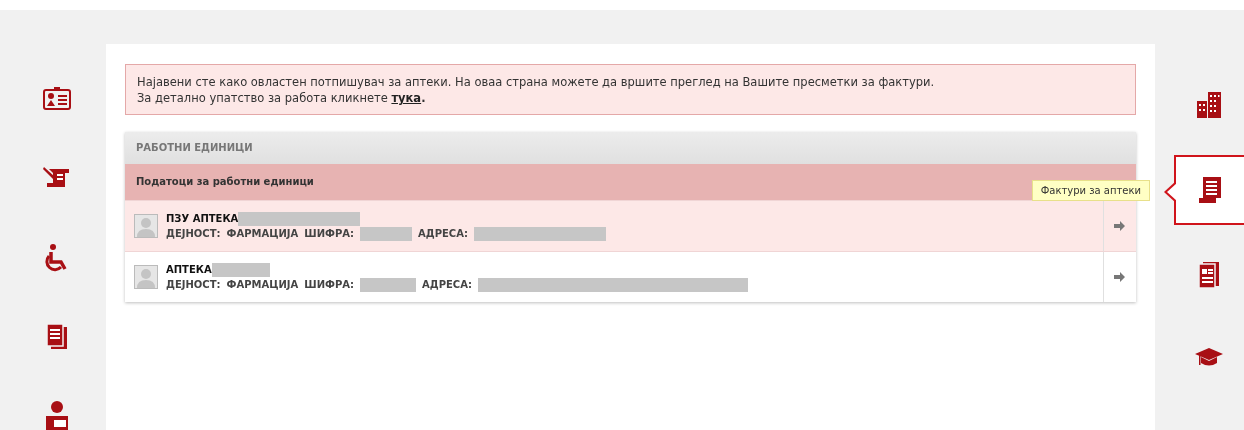 The image size is (1244, 430). What do you see at coordinates (630, 225) in the screenshot?
I see `unit-row: ПЗУ АПТЕКА ДЕЈНОСТ: ФАРМАЦИЈА ШИФРА: АДРЕСА:` at bounding box center [630, 225].